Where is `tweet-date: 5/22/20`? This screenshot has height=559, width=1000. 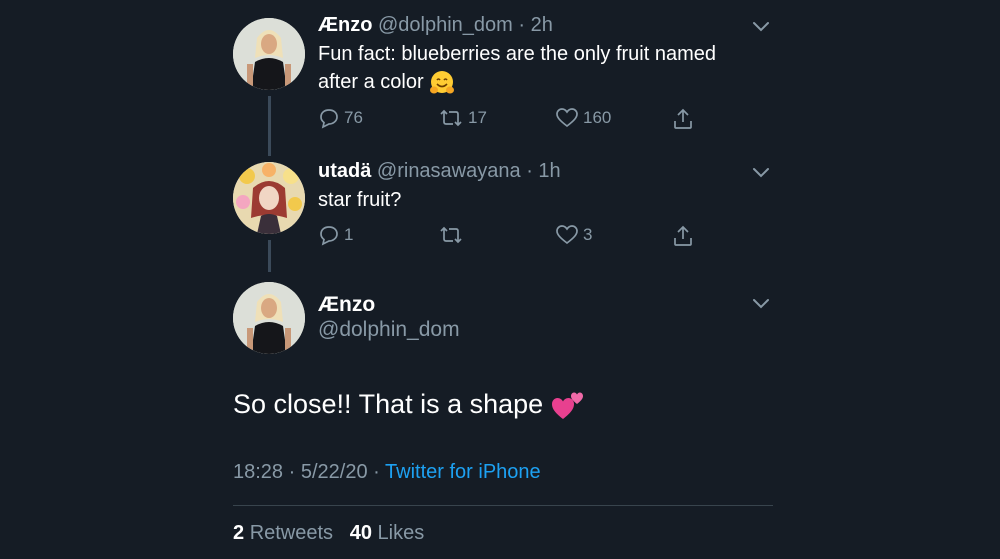
tweet-date: 5/22/20 is located at coordinates (334, 472).